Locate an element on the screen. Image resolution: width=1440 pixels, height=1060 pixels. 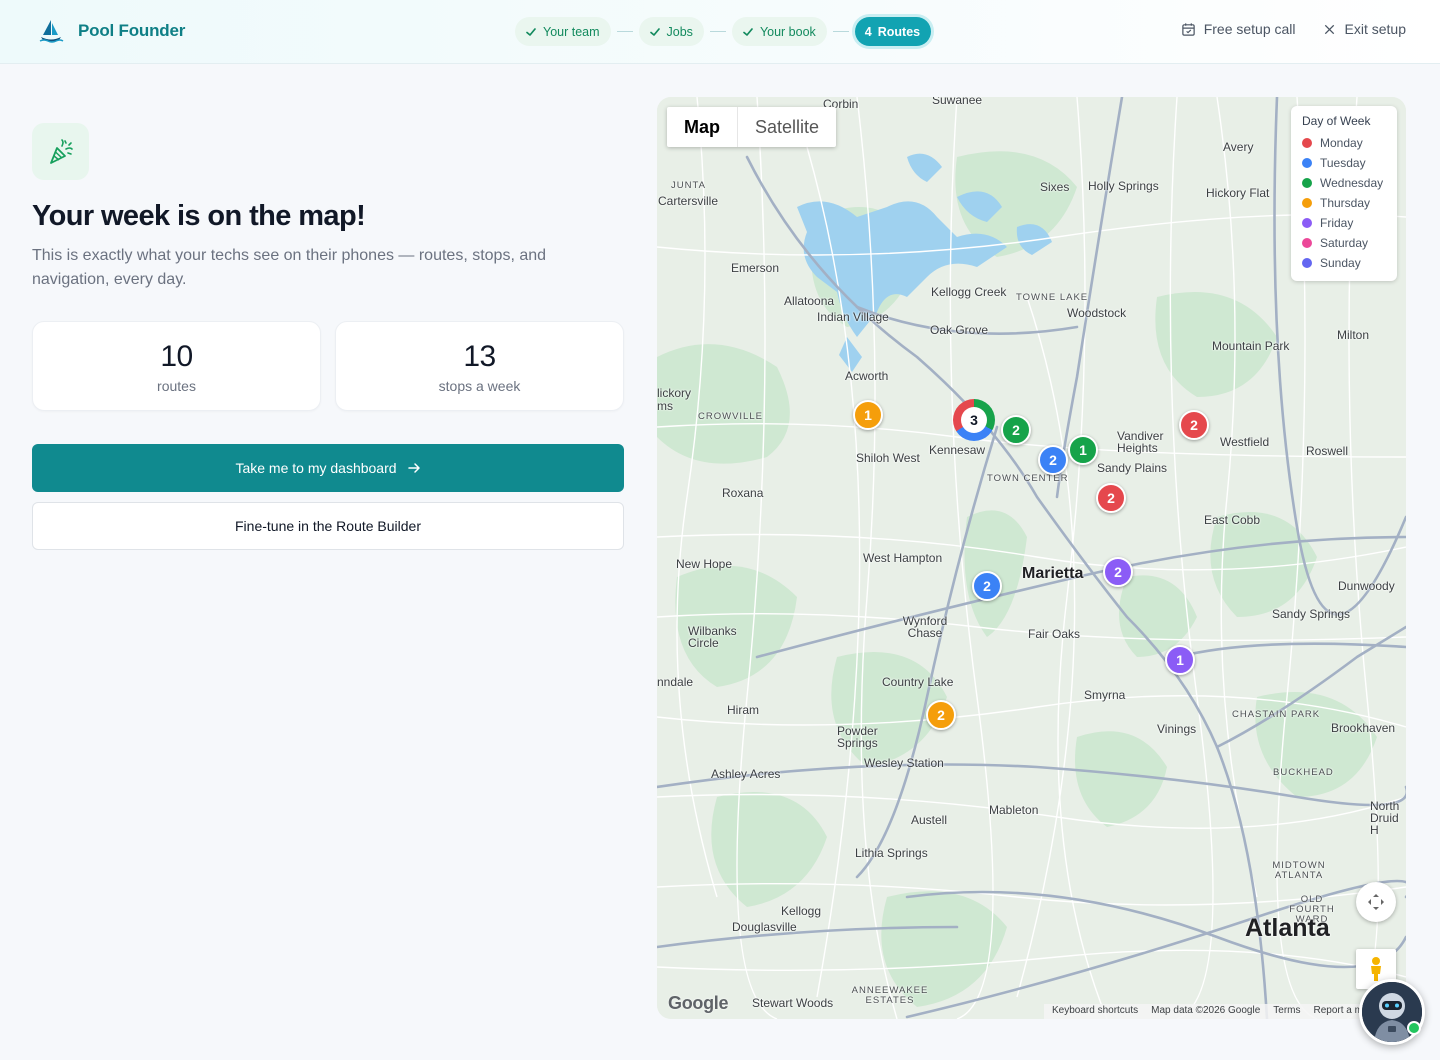
place-label: Hickory Flat is located at coordinates (1238, 193).